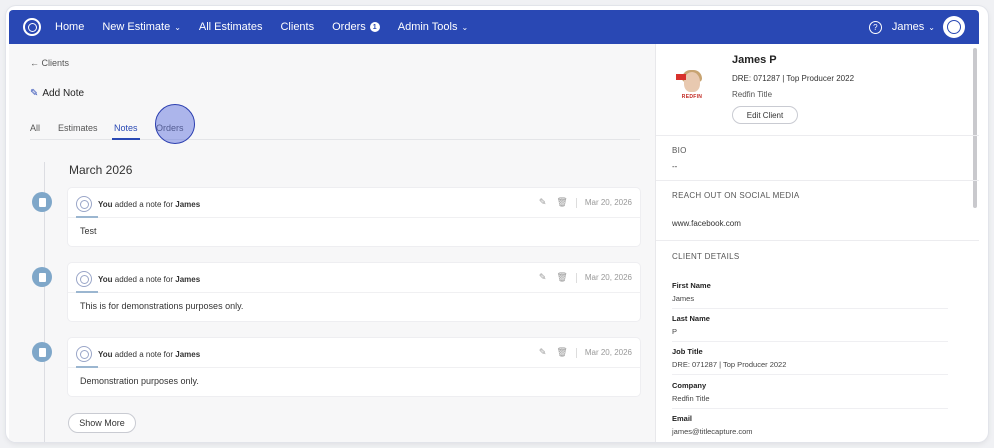 The height and width of the screenshot is (448, 994). Describe the element at coordinates (63, 93) in the screenshot. I see `add-note-label: Add Note` at that location.